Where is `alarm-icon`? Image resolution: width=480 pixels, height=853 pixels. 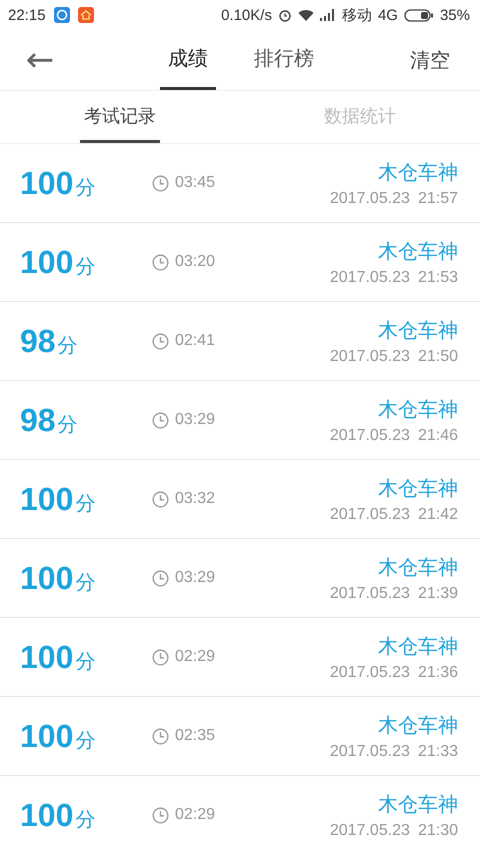
alarm-icon is located at coordinates (285, 15).